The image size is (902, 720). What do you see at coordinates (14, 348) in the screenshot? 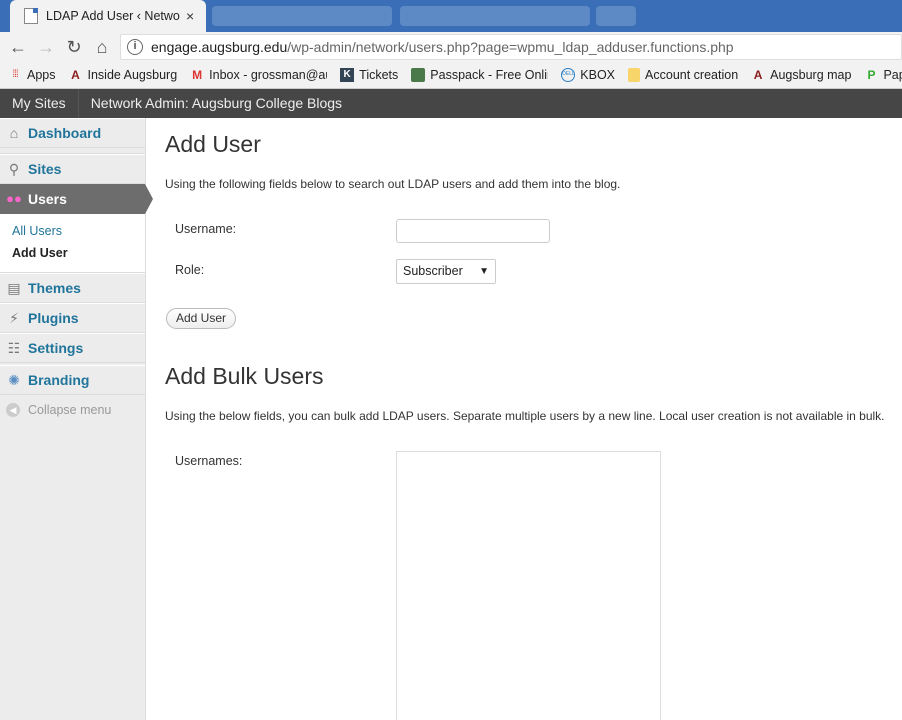
I see `settings-sliders-icon: ☷` at bounding box center [14, 348].